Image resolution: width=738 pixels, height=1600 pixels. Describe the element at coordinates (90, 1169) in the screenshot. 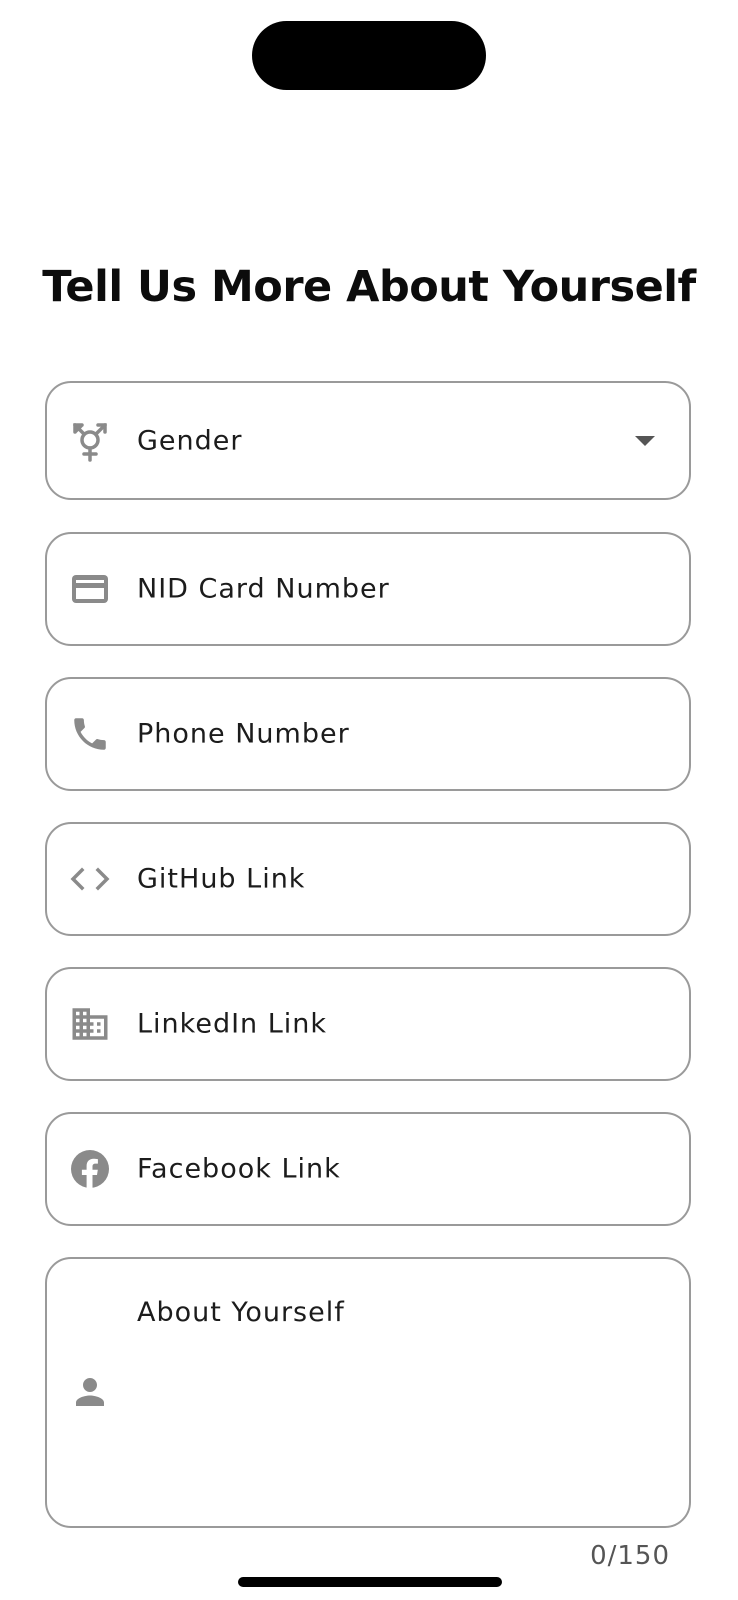

I see `facebook-icon` at that location.